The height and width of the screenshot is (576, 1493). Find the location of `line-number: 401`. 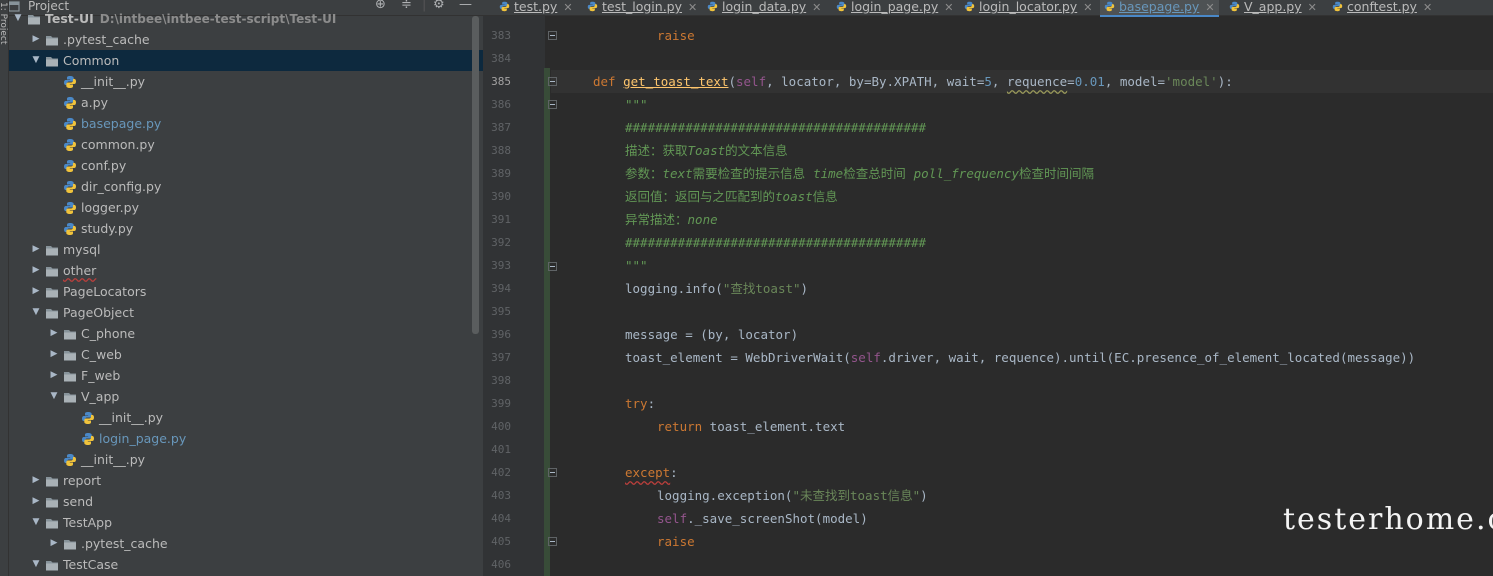

line-number: 401 is located at coordinates (501, 449).